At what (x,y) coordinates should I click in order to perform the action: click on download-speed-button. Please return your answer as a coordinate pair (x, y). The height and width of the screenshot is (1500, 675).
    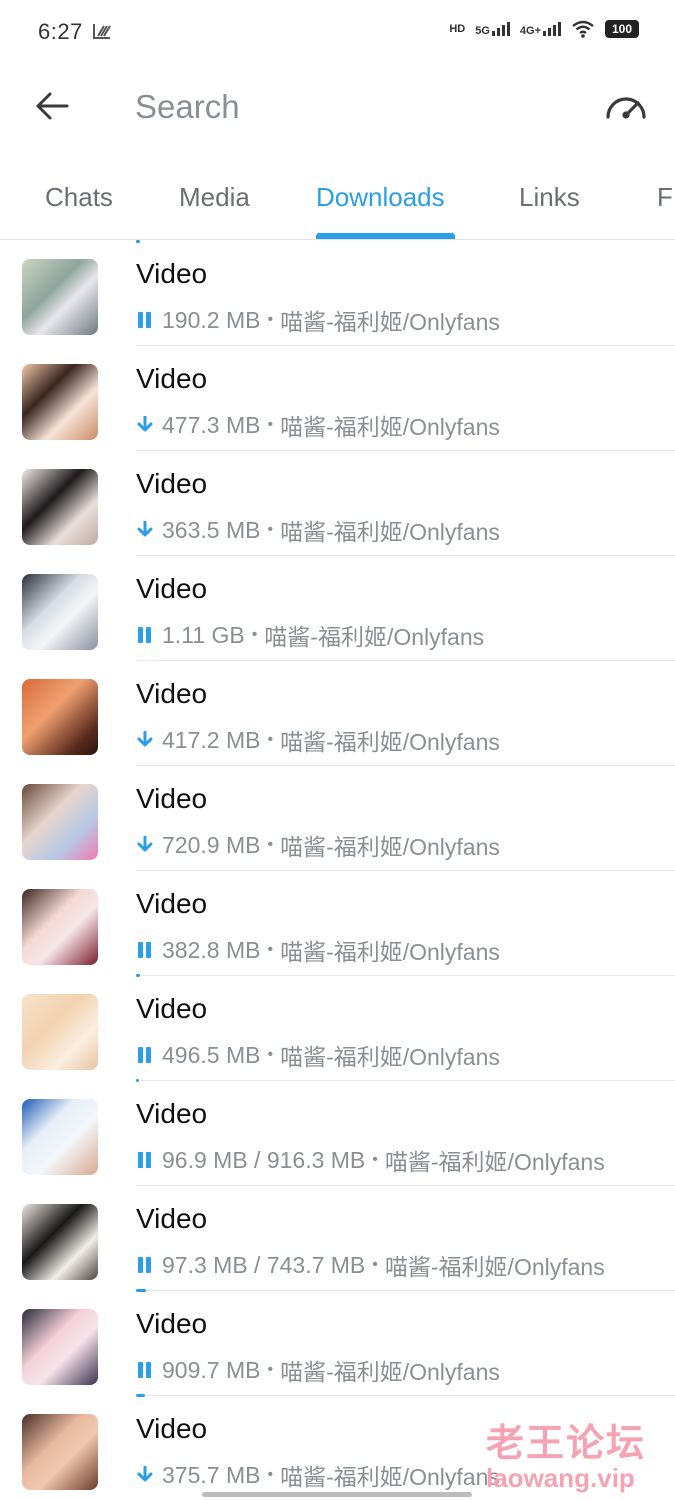
    Looking at the image, I should click on (626, 106).